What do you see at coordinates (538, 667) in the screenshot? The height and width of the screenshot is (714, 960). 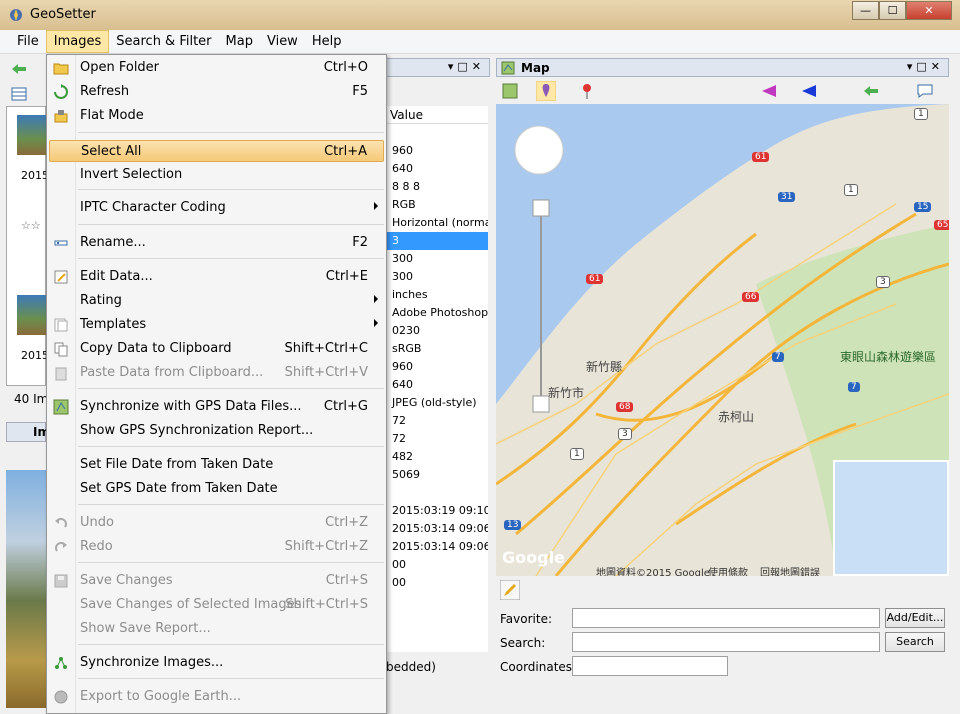 I see `coordinates-label: Coordinates:` at bounding box center [538, 667].